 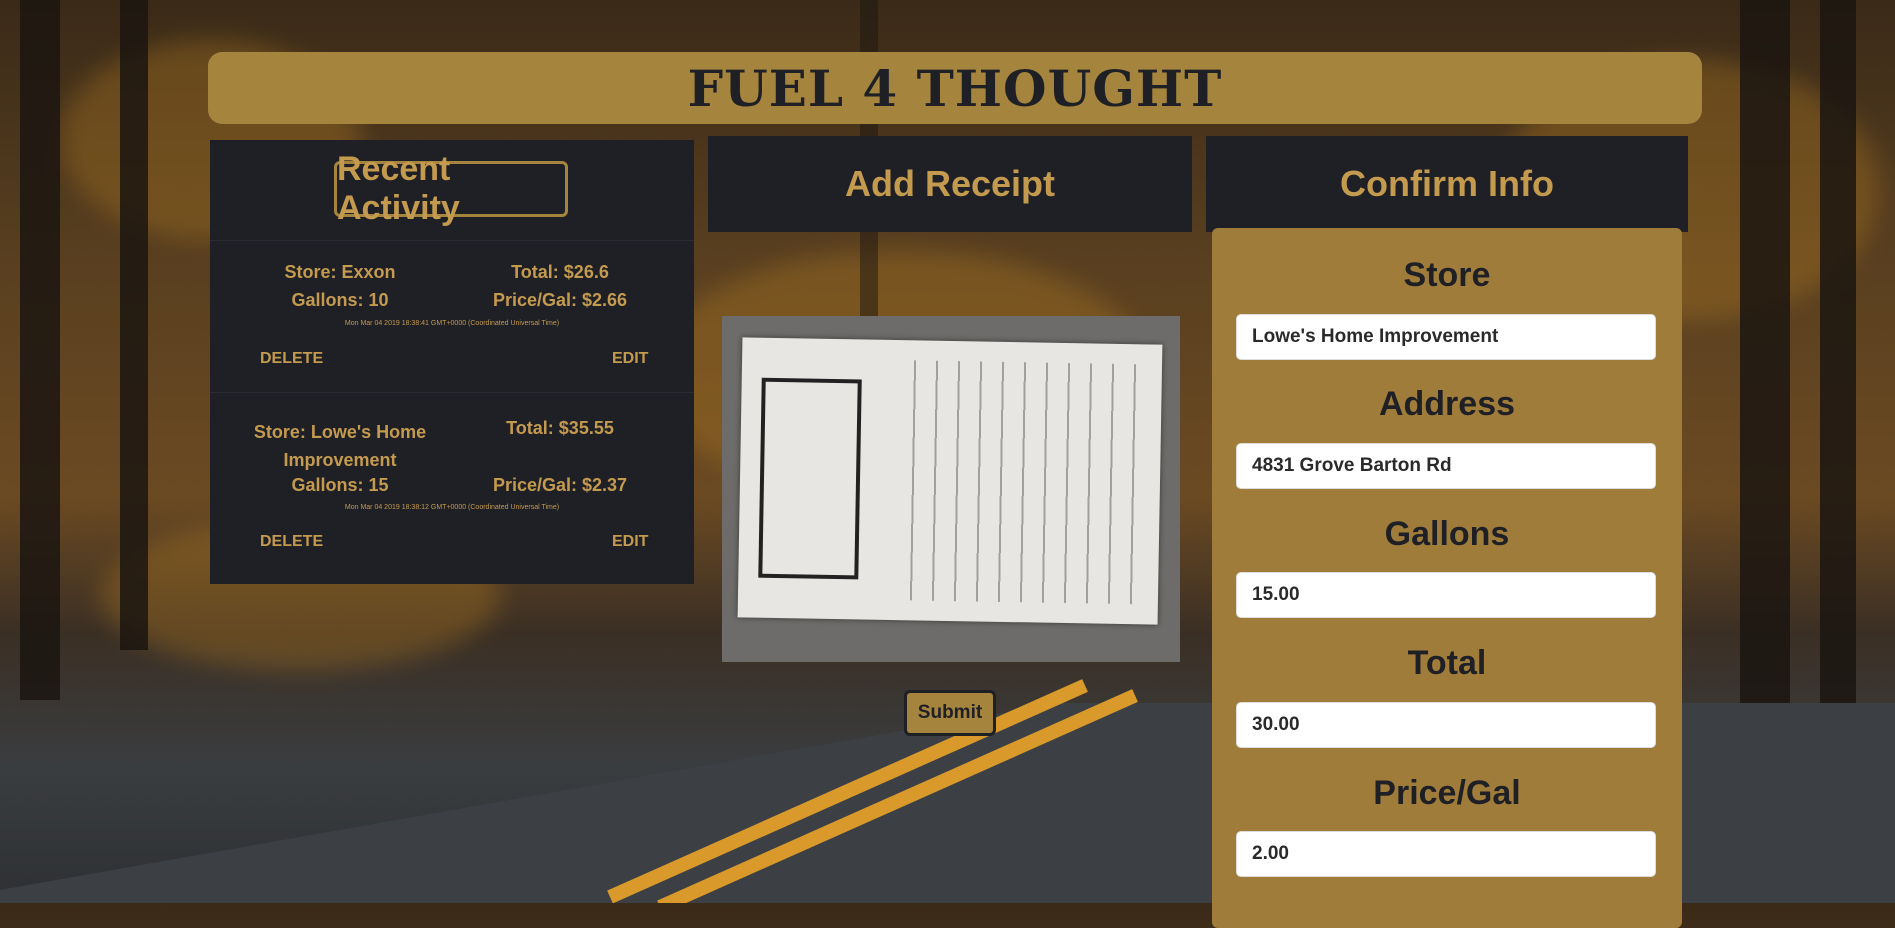 I want to click on entry-price: Price/Gal: $2.66, so click(x=560, y=300).